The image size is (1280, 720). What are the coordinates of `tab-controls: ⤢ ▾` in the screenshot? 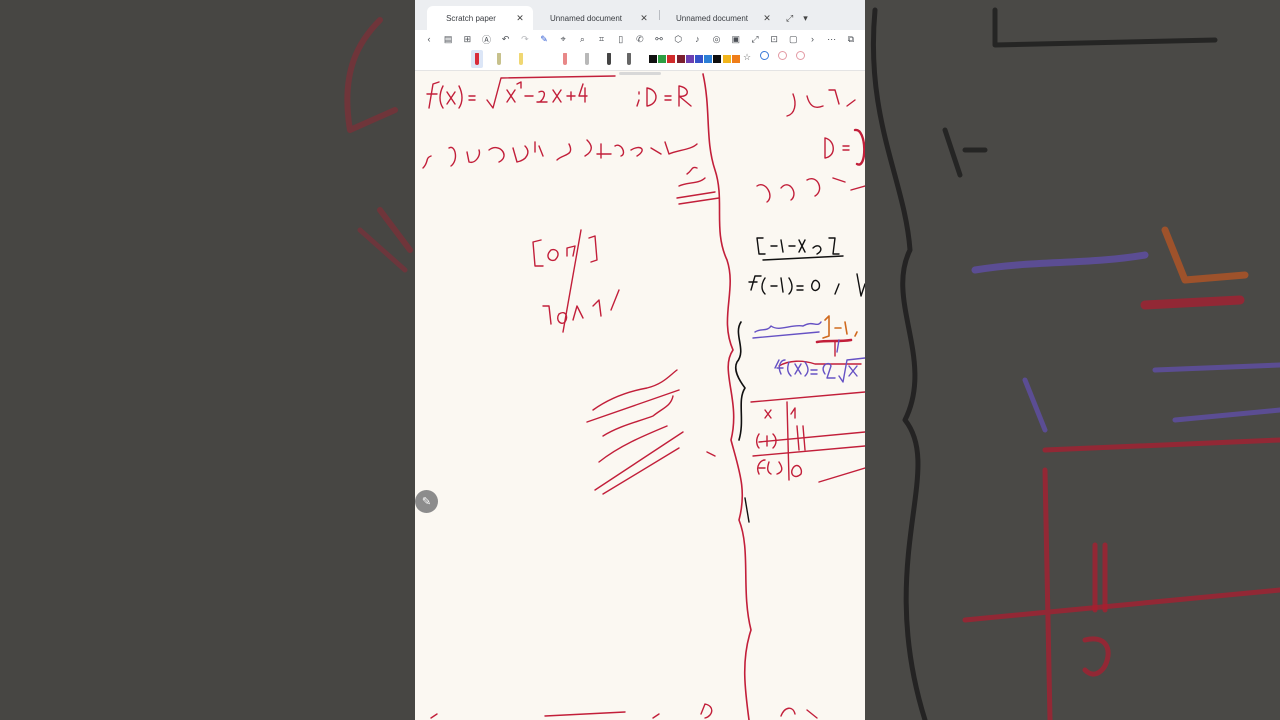 It's located at (797, 18).